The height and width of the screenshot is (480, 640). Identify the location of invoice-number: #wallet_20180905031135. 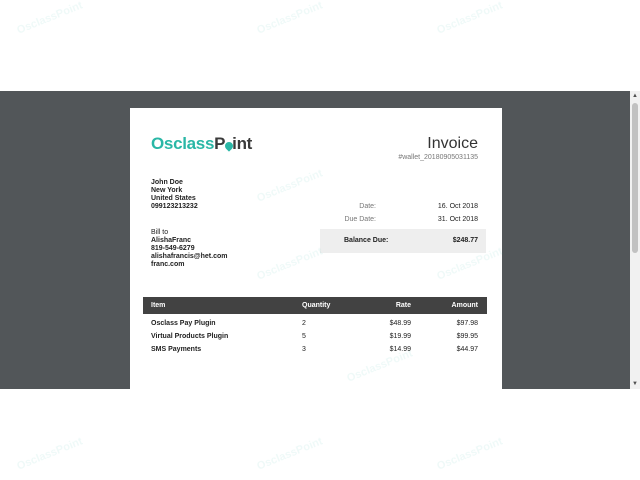
(438, 157).